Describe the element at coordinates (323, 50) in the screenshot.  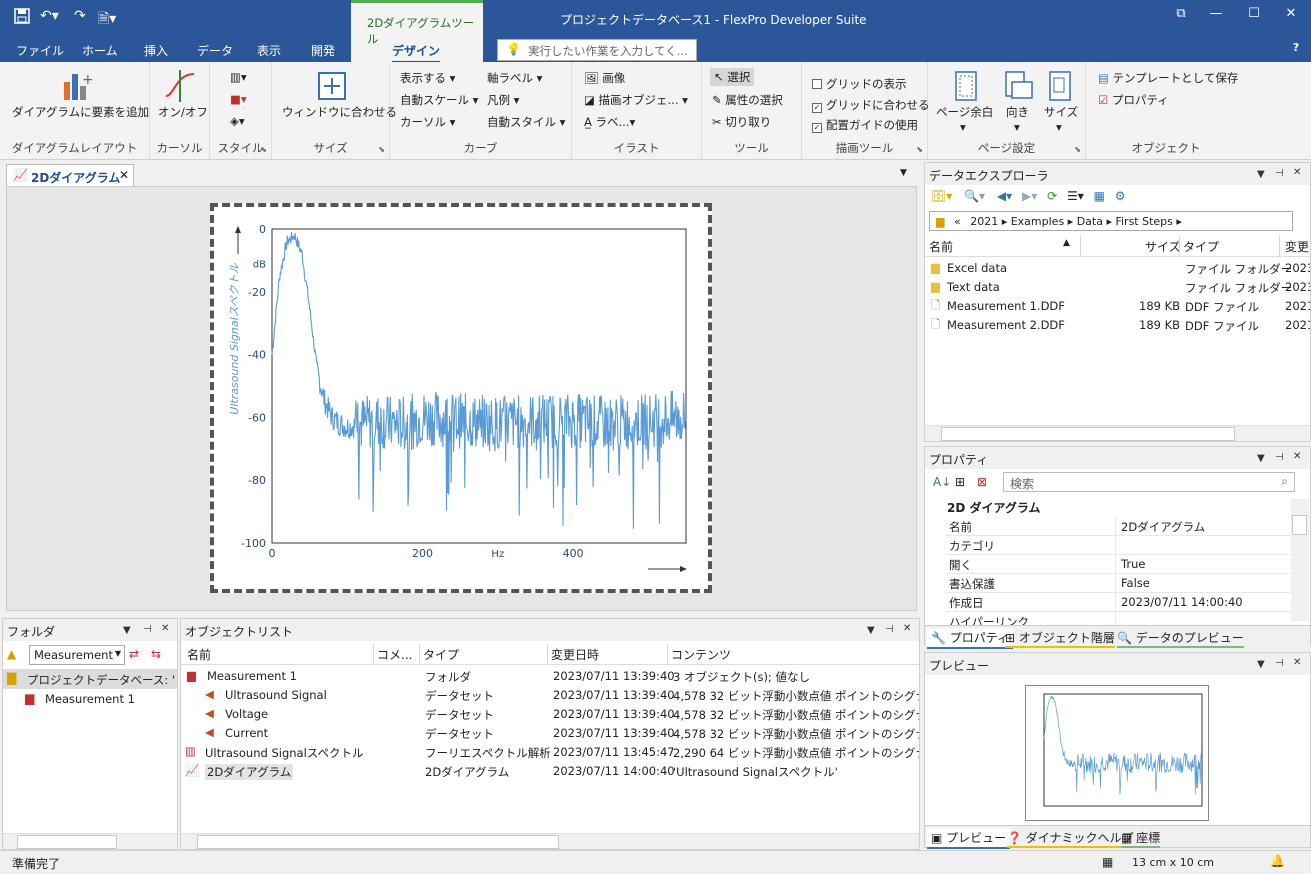
I see `tab-develop: 開発` at that location.